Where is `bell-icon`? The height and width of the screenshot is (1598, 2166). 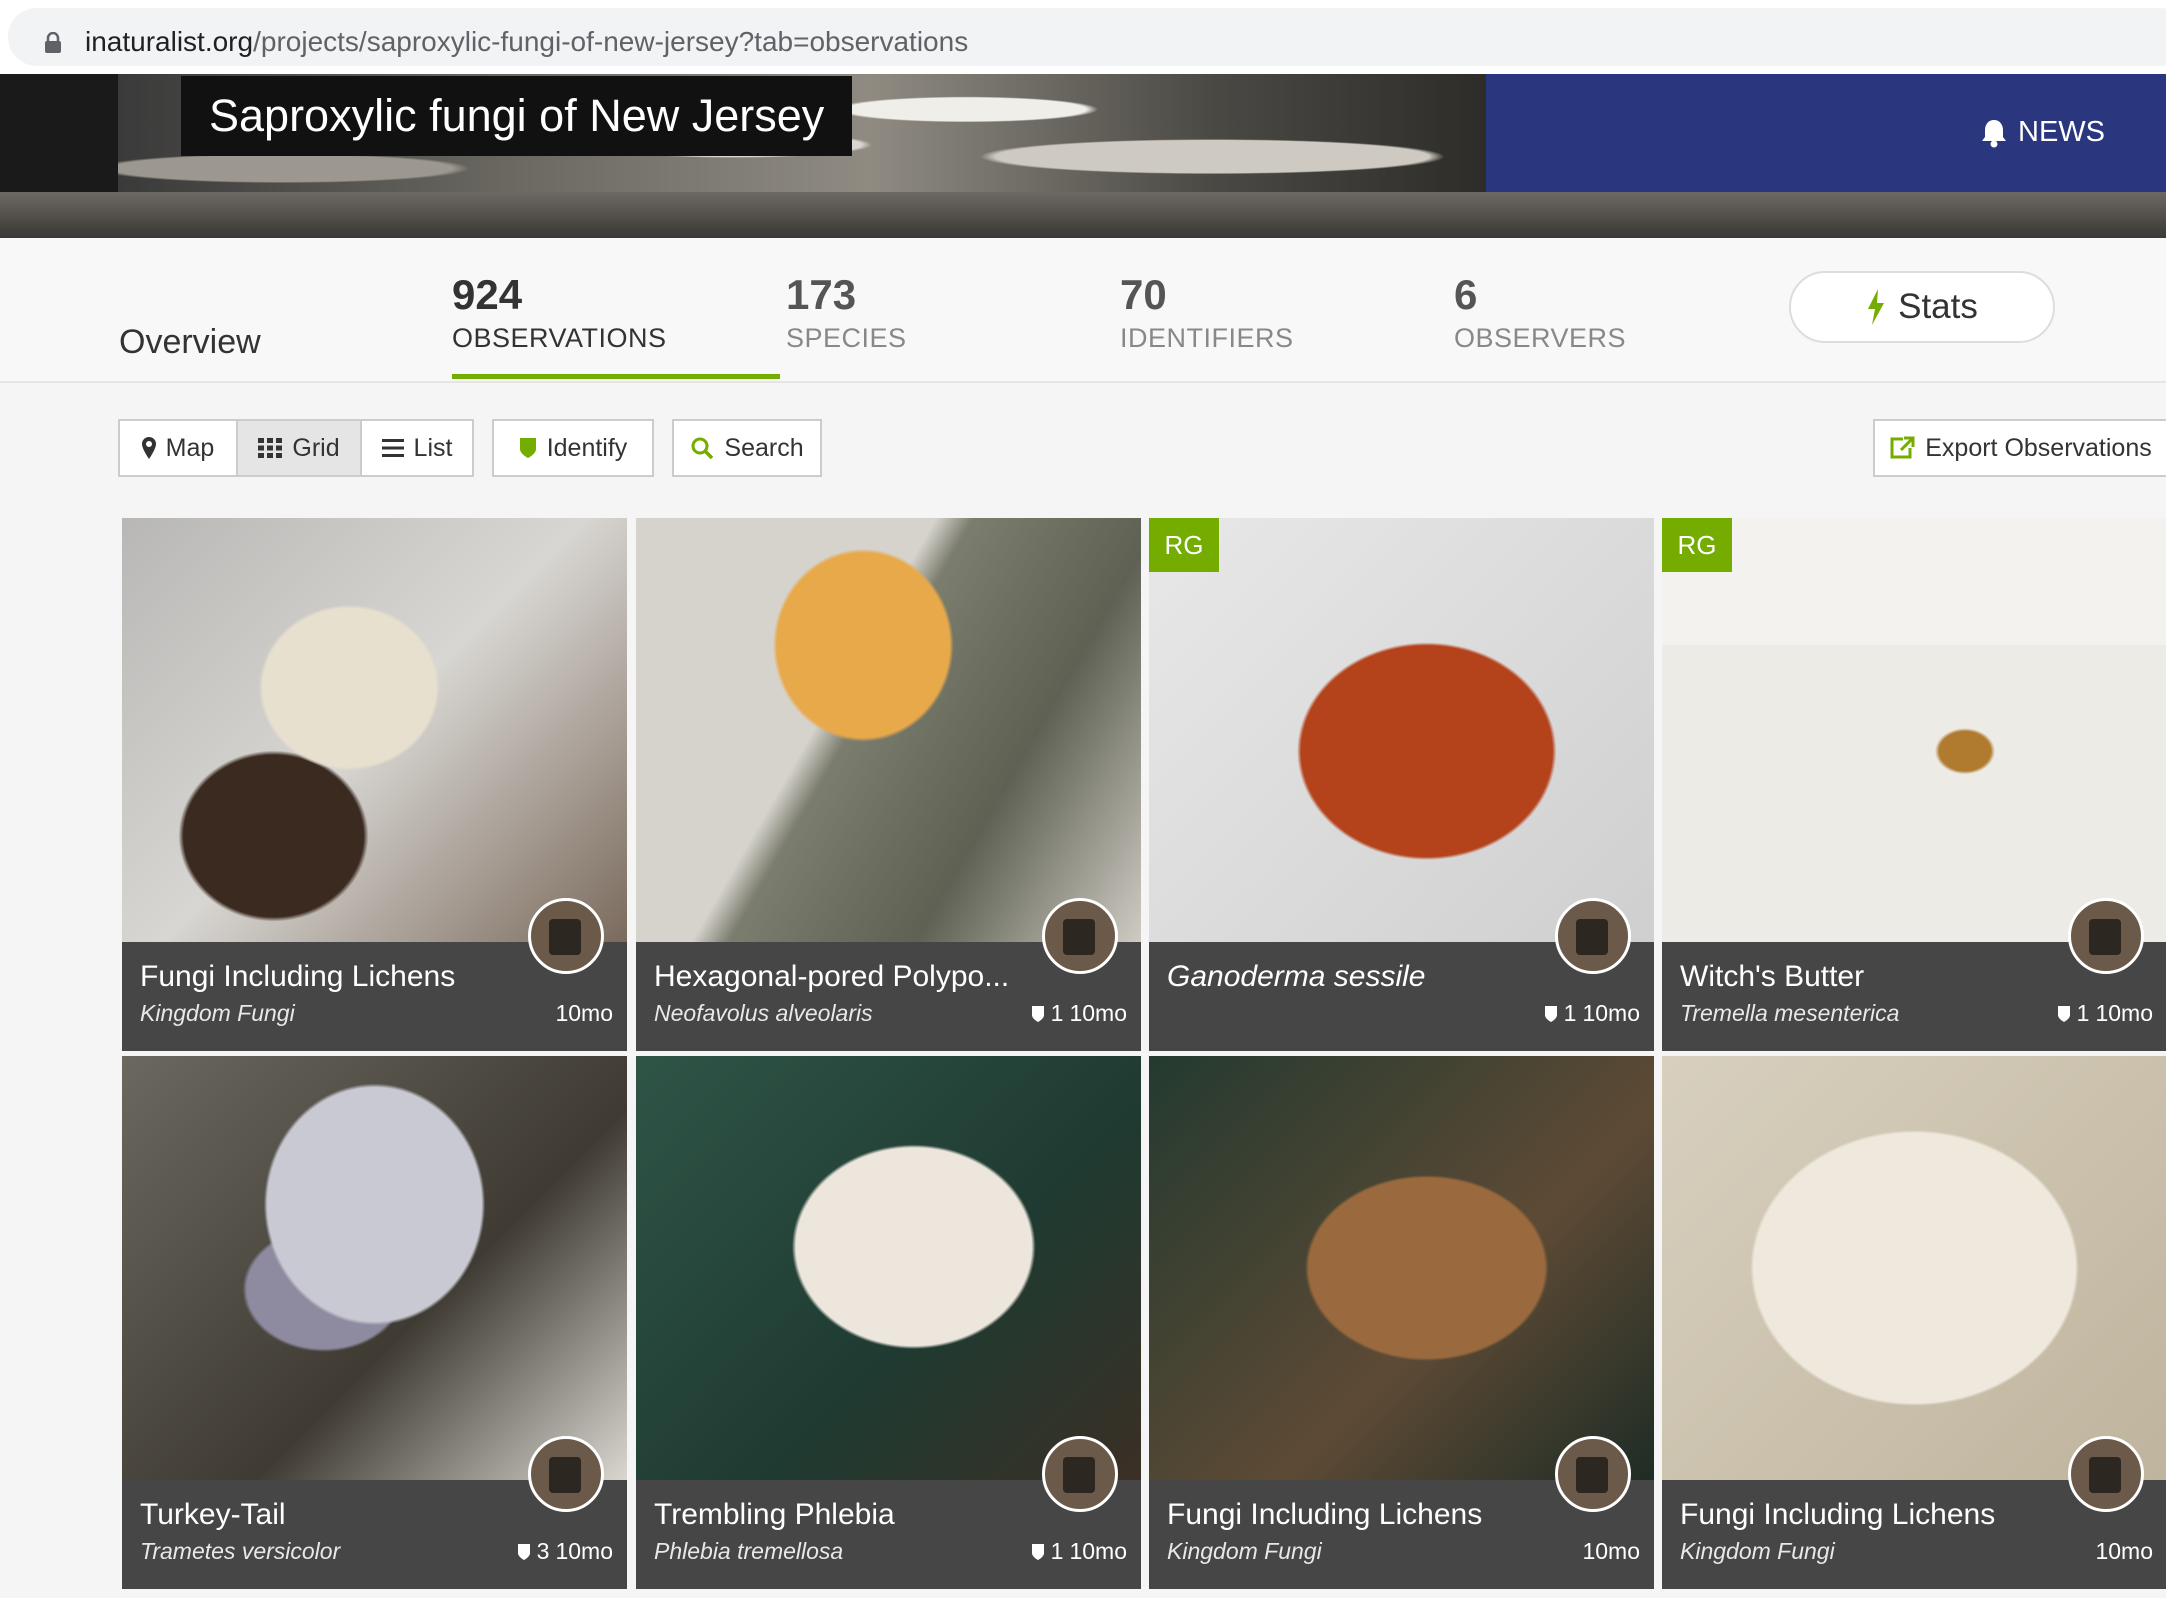 bell-icon is located at coordinates (1994, 133).